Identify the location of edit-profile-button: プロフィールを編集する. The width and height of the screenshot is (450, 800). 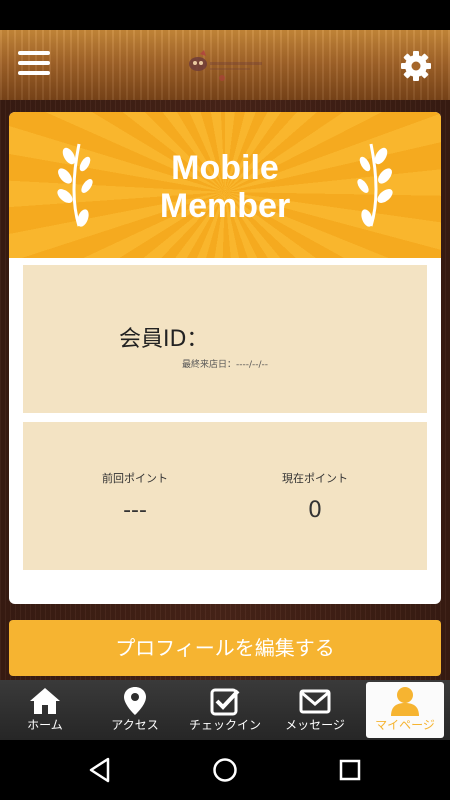
(225, 648).